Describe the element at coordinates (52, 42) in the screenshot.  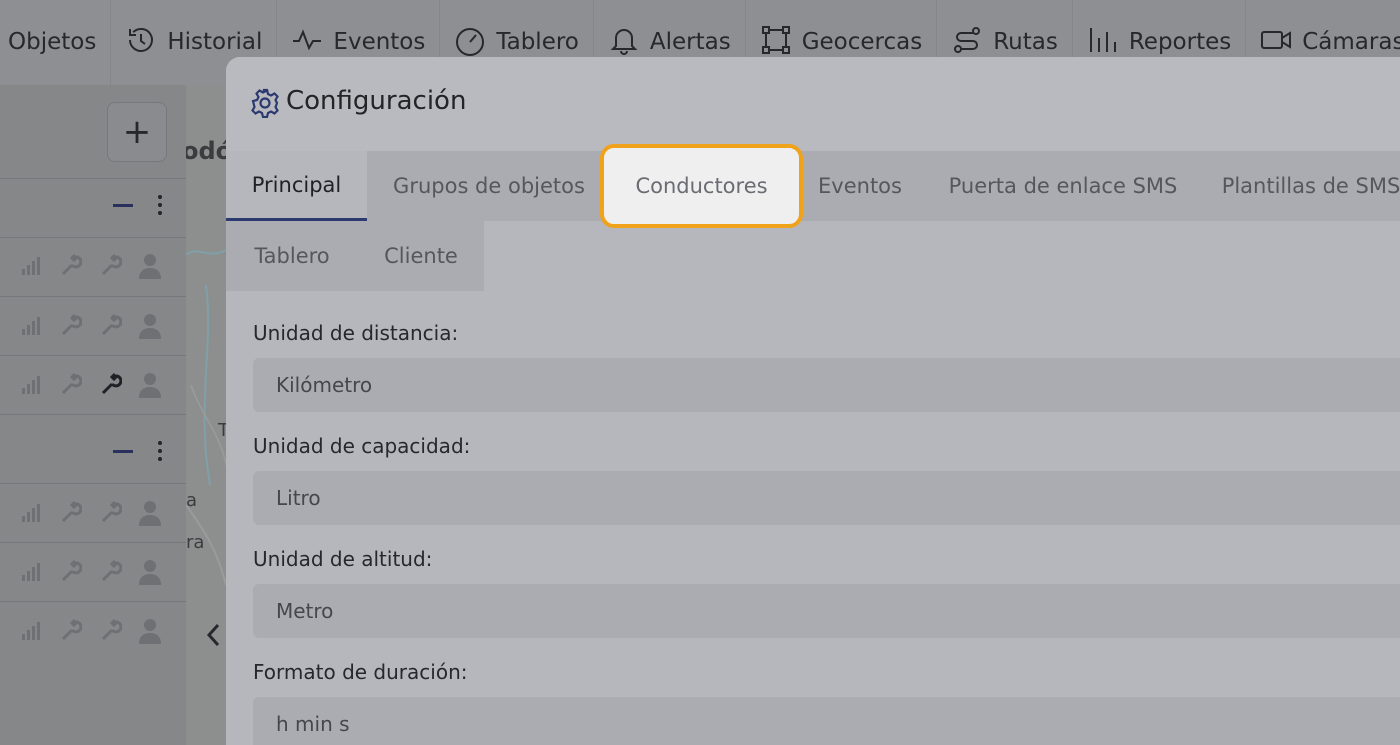
I see `nav-label: Objetos` at that location.